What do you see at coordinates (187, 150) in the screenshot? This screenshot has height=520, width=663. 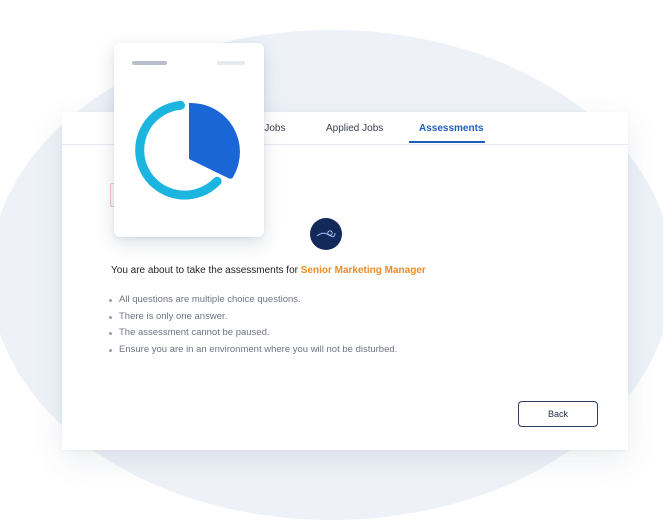 I see `pie-chart-icon` at bounding box center [187, 150].